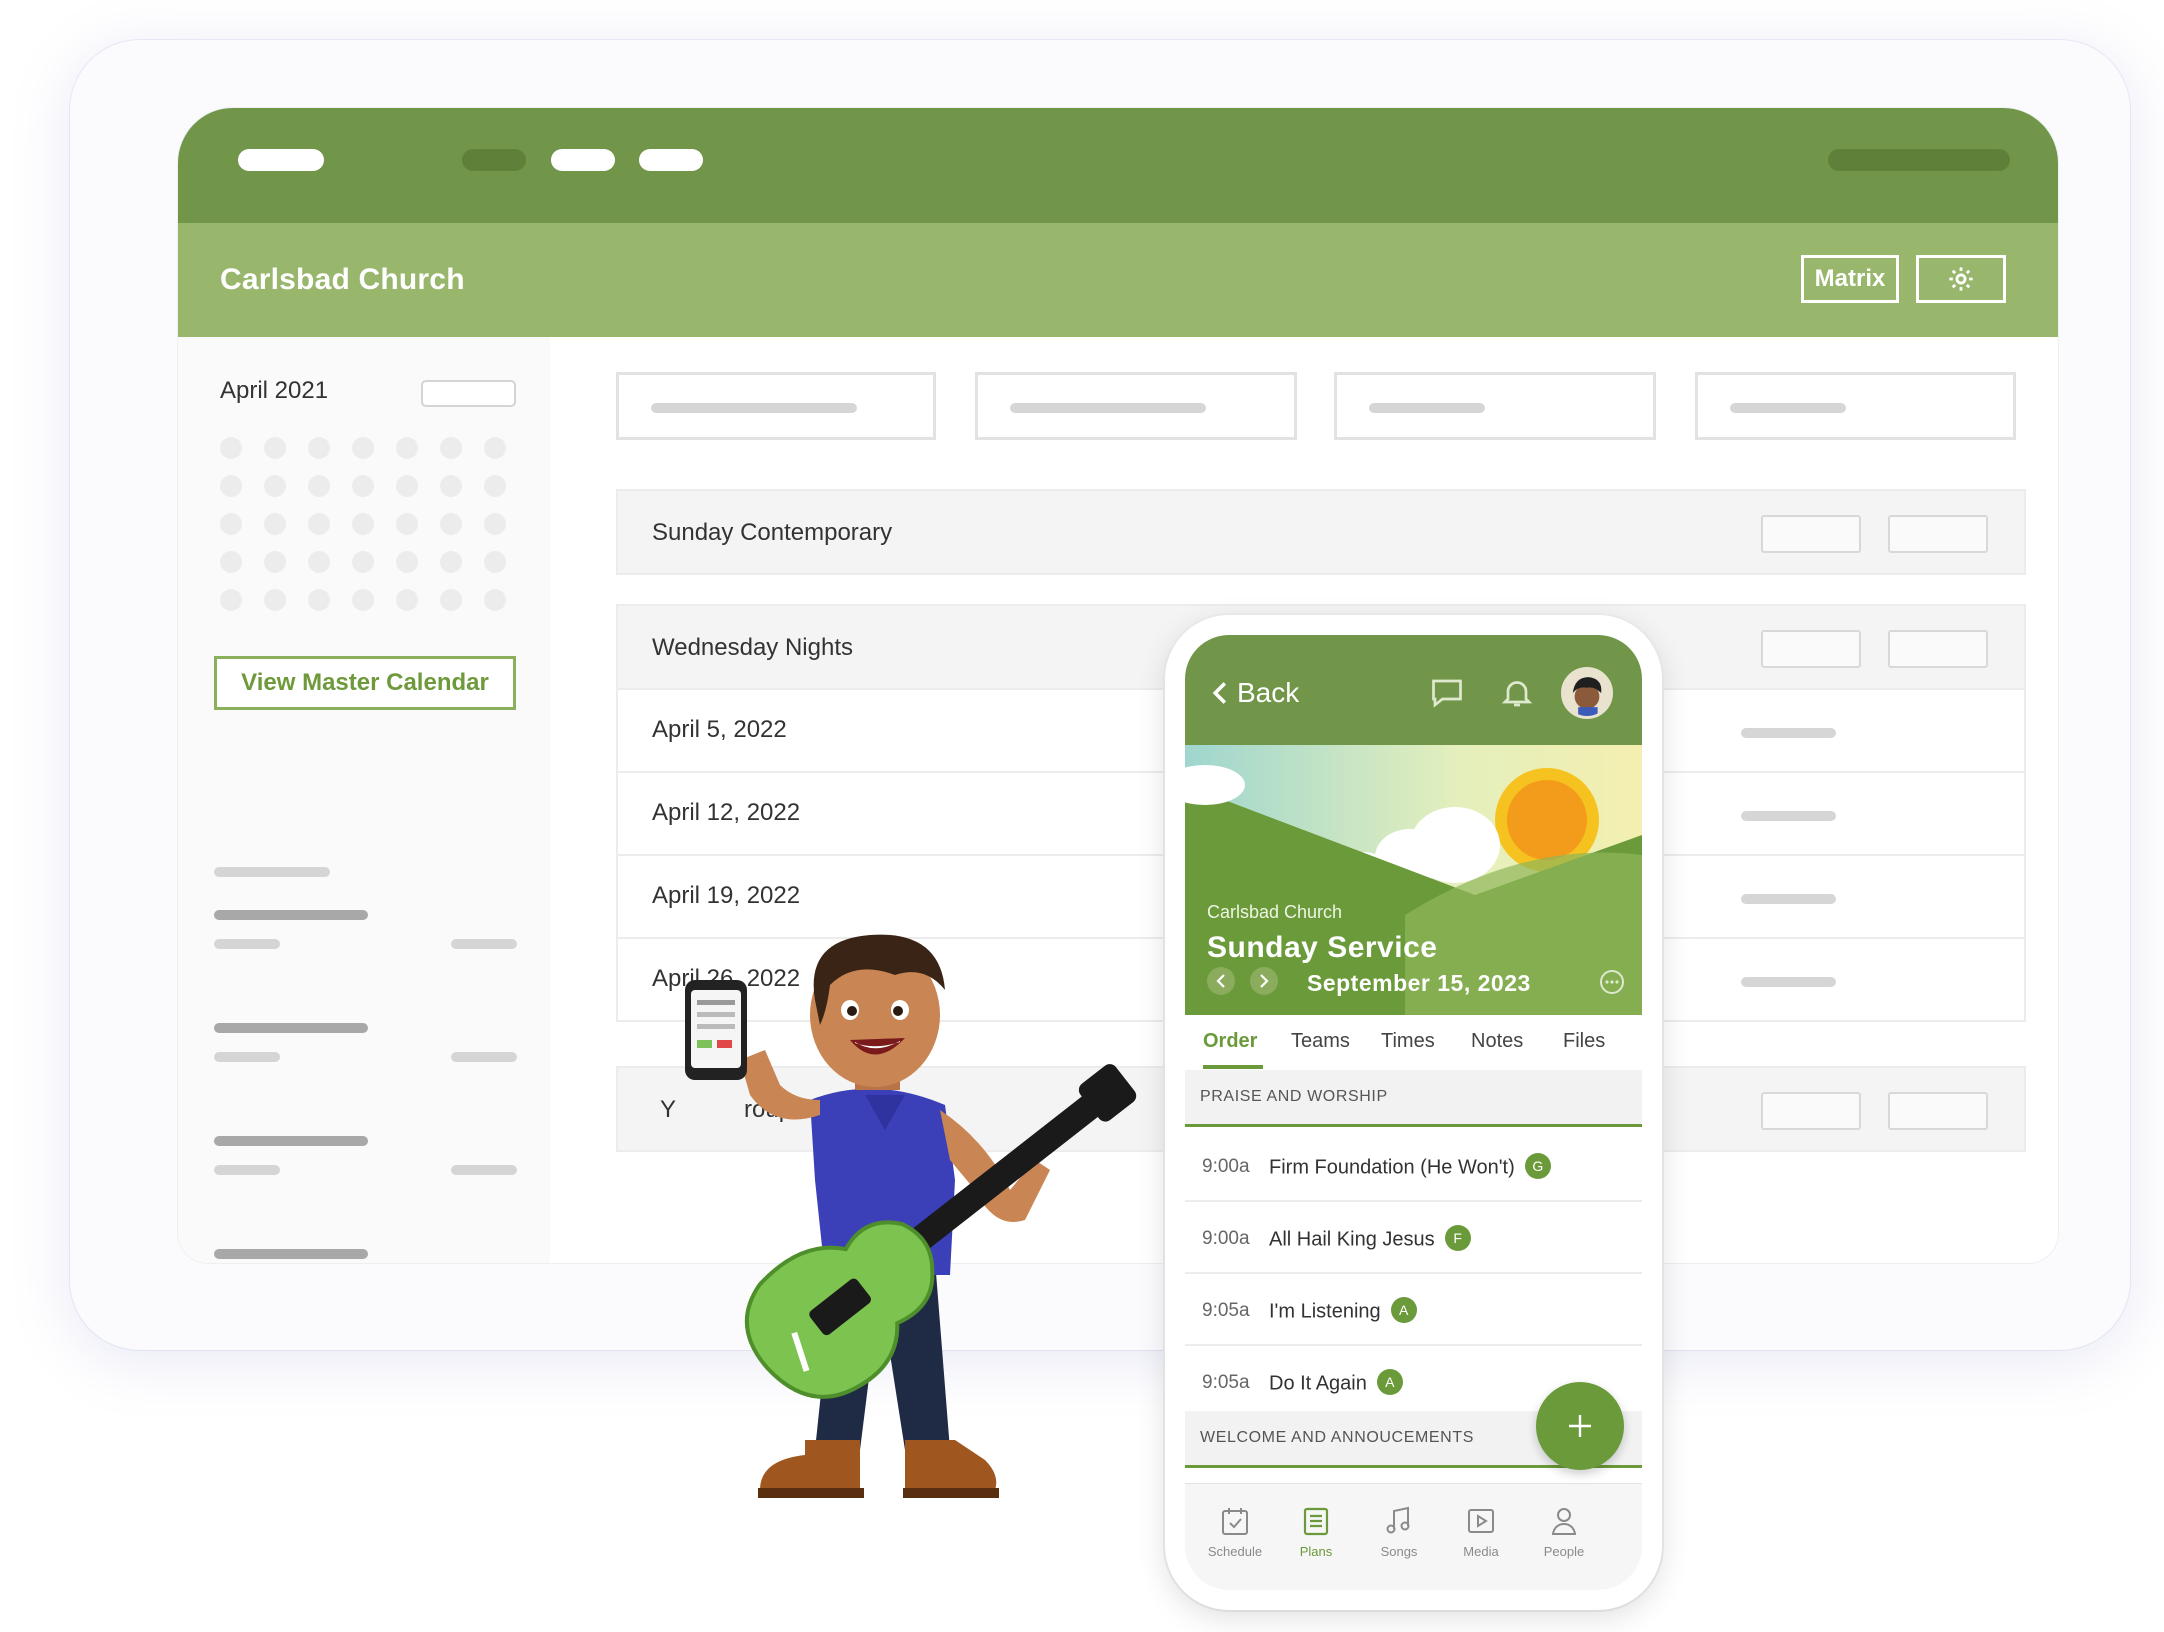 The width and height of the screenshot is (2164, 1632). What do you see at coordinates (726, 812) in the screenshot?
I see `plan-date: April 12, 2022` at bounding box center [726, 812].